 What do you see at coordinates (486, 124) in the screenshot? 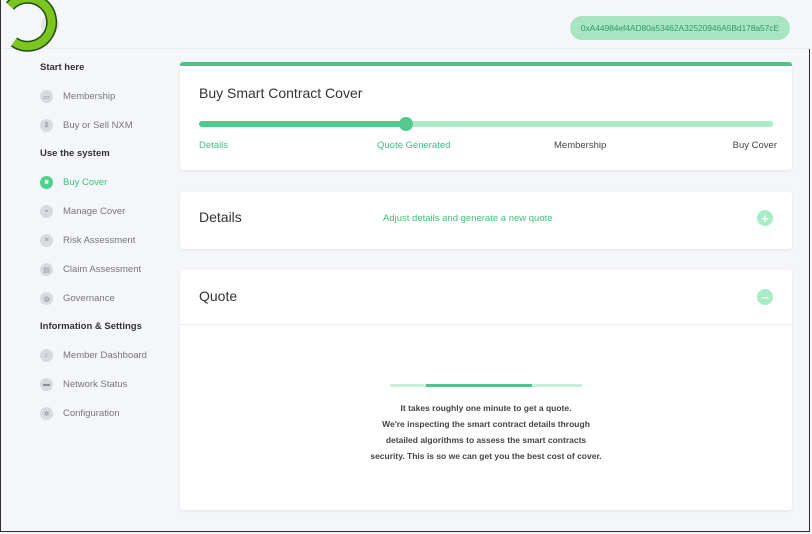
I see `progress-track` at bounding box center [486, 124].